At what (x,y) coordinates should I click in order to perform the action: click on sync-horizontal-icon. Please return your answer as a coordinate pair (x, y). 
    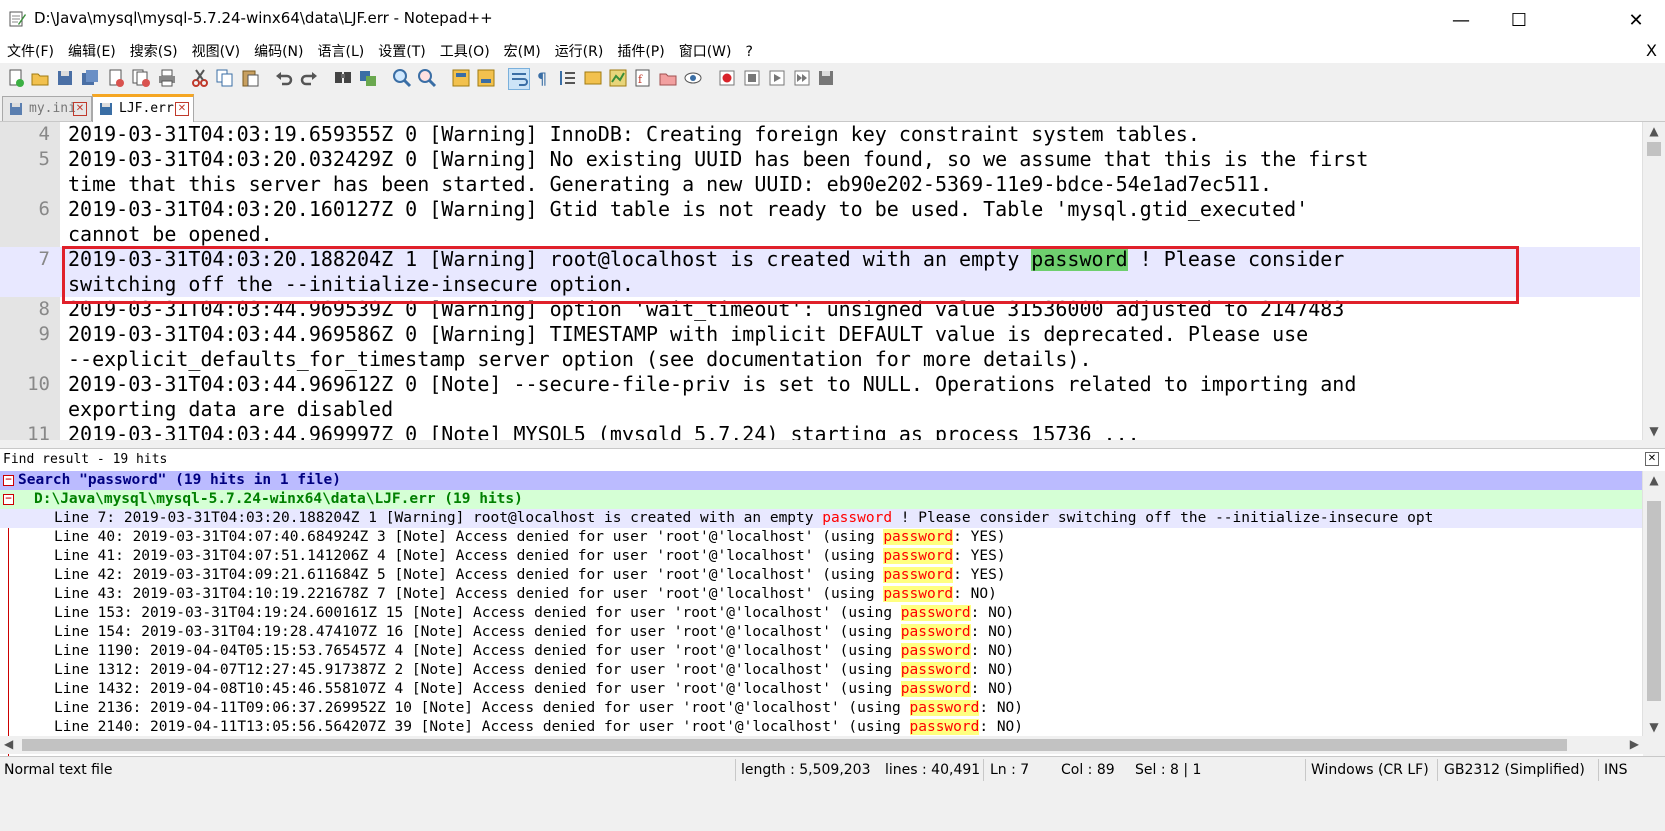
    Looking at the image, I should click on (486, 78).